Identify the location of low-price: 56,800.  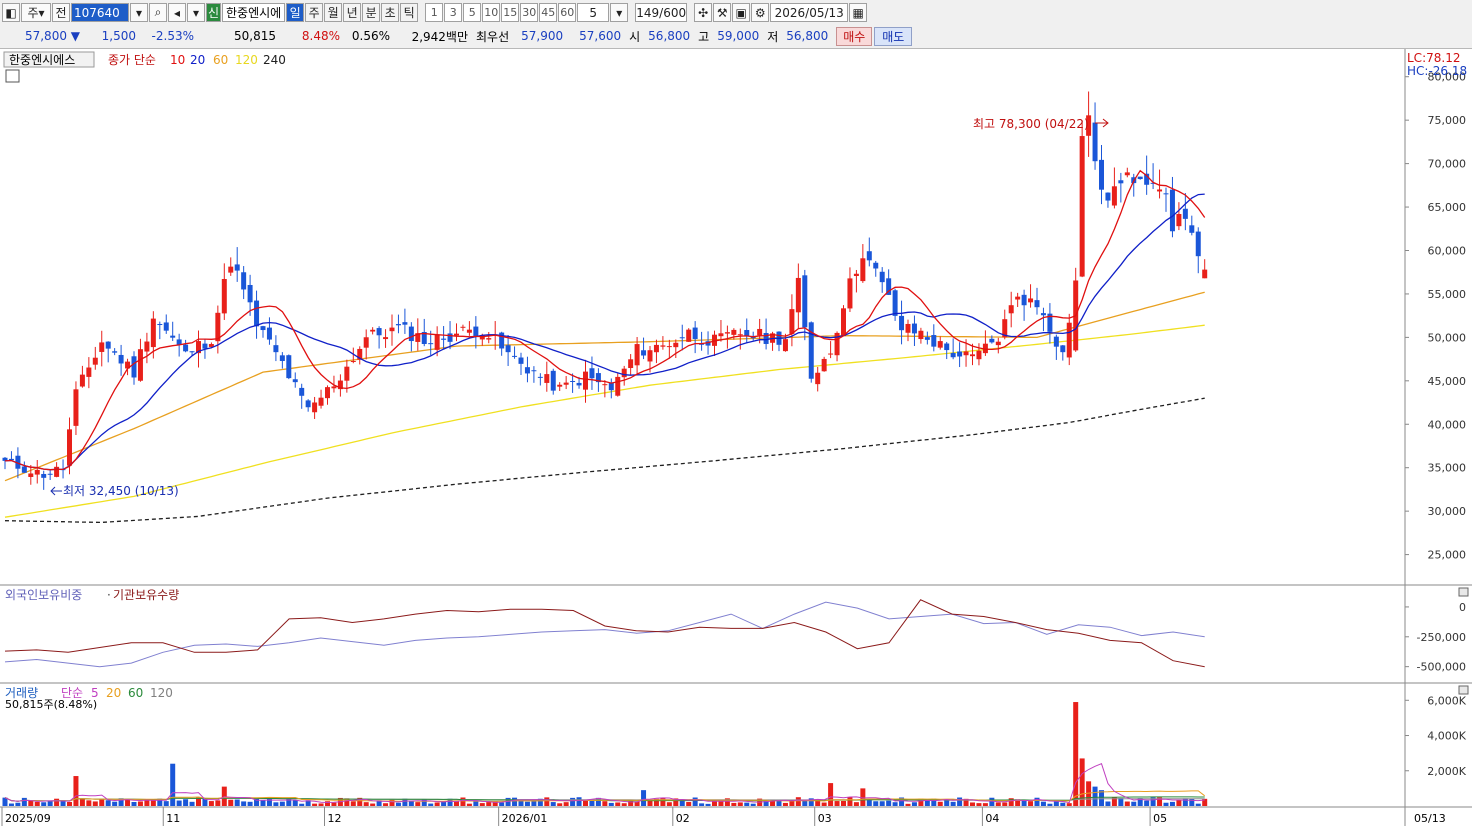
(807, 36).